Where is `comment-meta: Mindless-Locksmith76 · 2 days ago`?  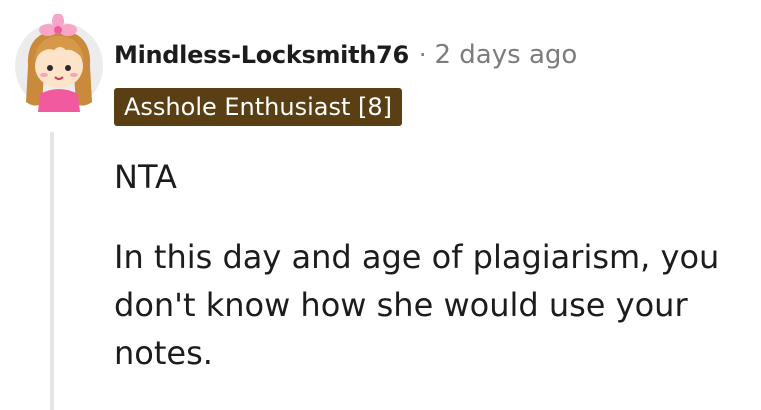 comment-meta: Mindless-Locksmith76 · 2 days ago is located at coordinates (345, 55).